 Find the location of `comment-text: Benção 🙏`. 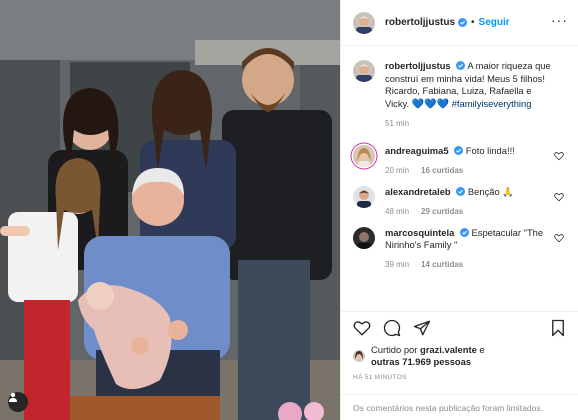

comment-text: Benção 🙏 is located at coordinates (490, 191).